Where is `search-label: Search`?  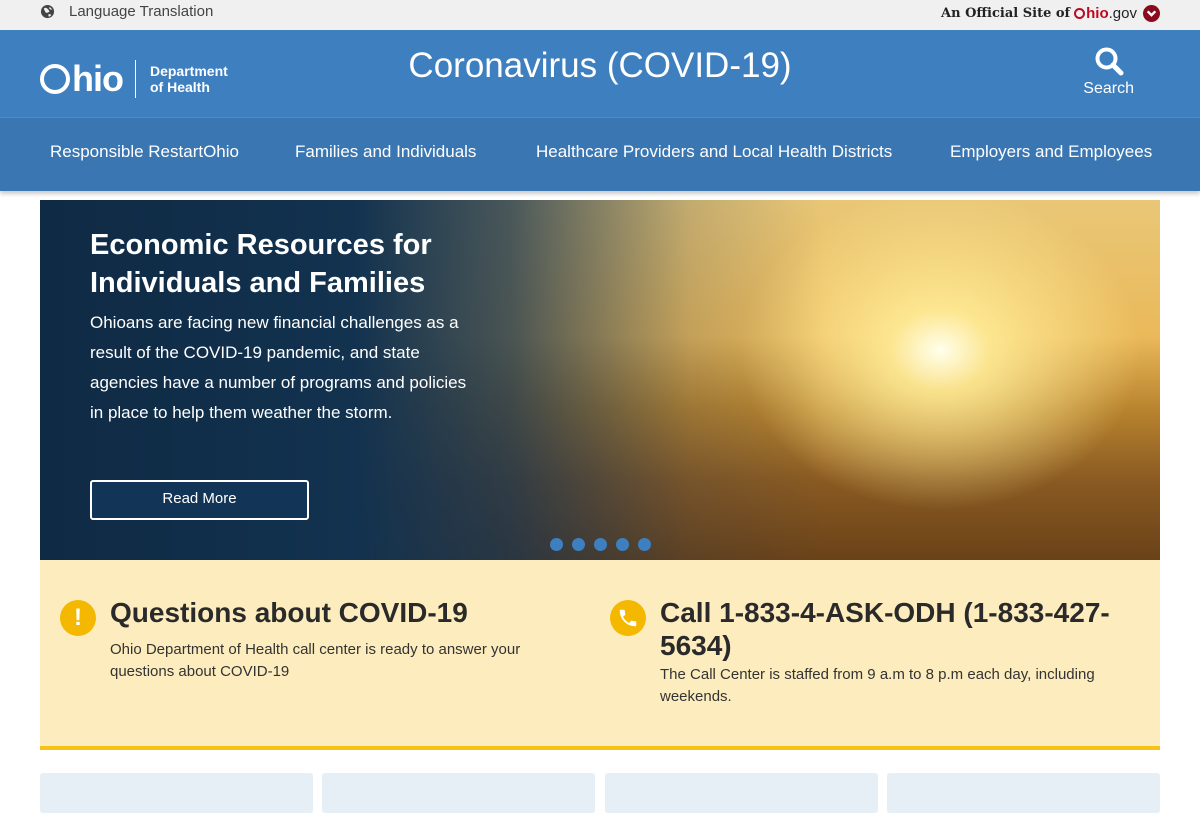
search-label: Search is located at coordinates (1108, 88).